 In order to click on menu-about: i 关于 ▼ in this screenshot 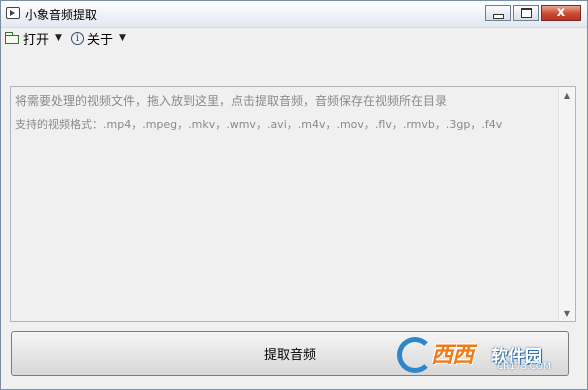, I will do `click(98, 38)`.